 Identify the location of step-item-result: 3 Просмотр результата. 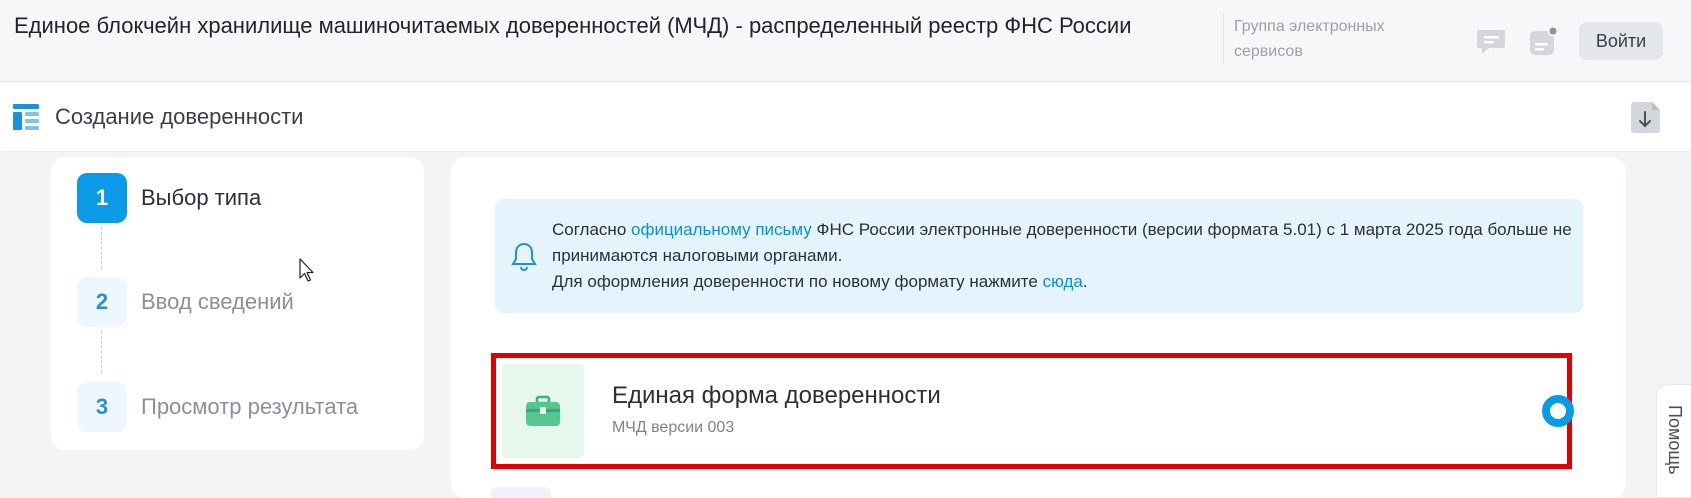
(242, 407).